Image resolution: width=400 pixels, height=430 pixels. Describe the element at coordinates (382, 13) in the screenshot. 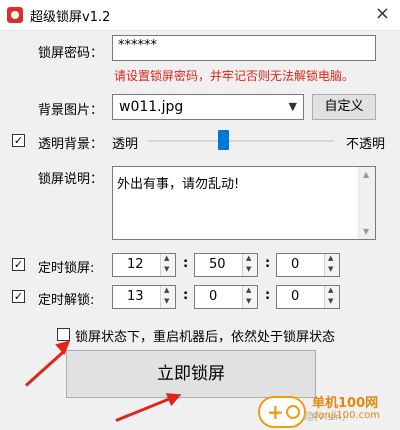

I see `close-icon: ×` at that location.